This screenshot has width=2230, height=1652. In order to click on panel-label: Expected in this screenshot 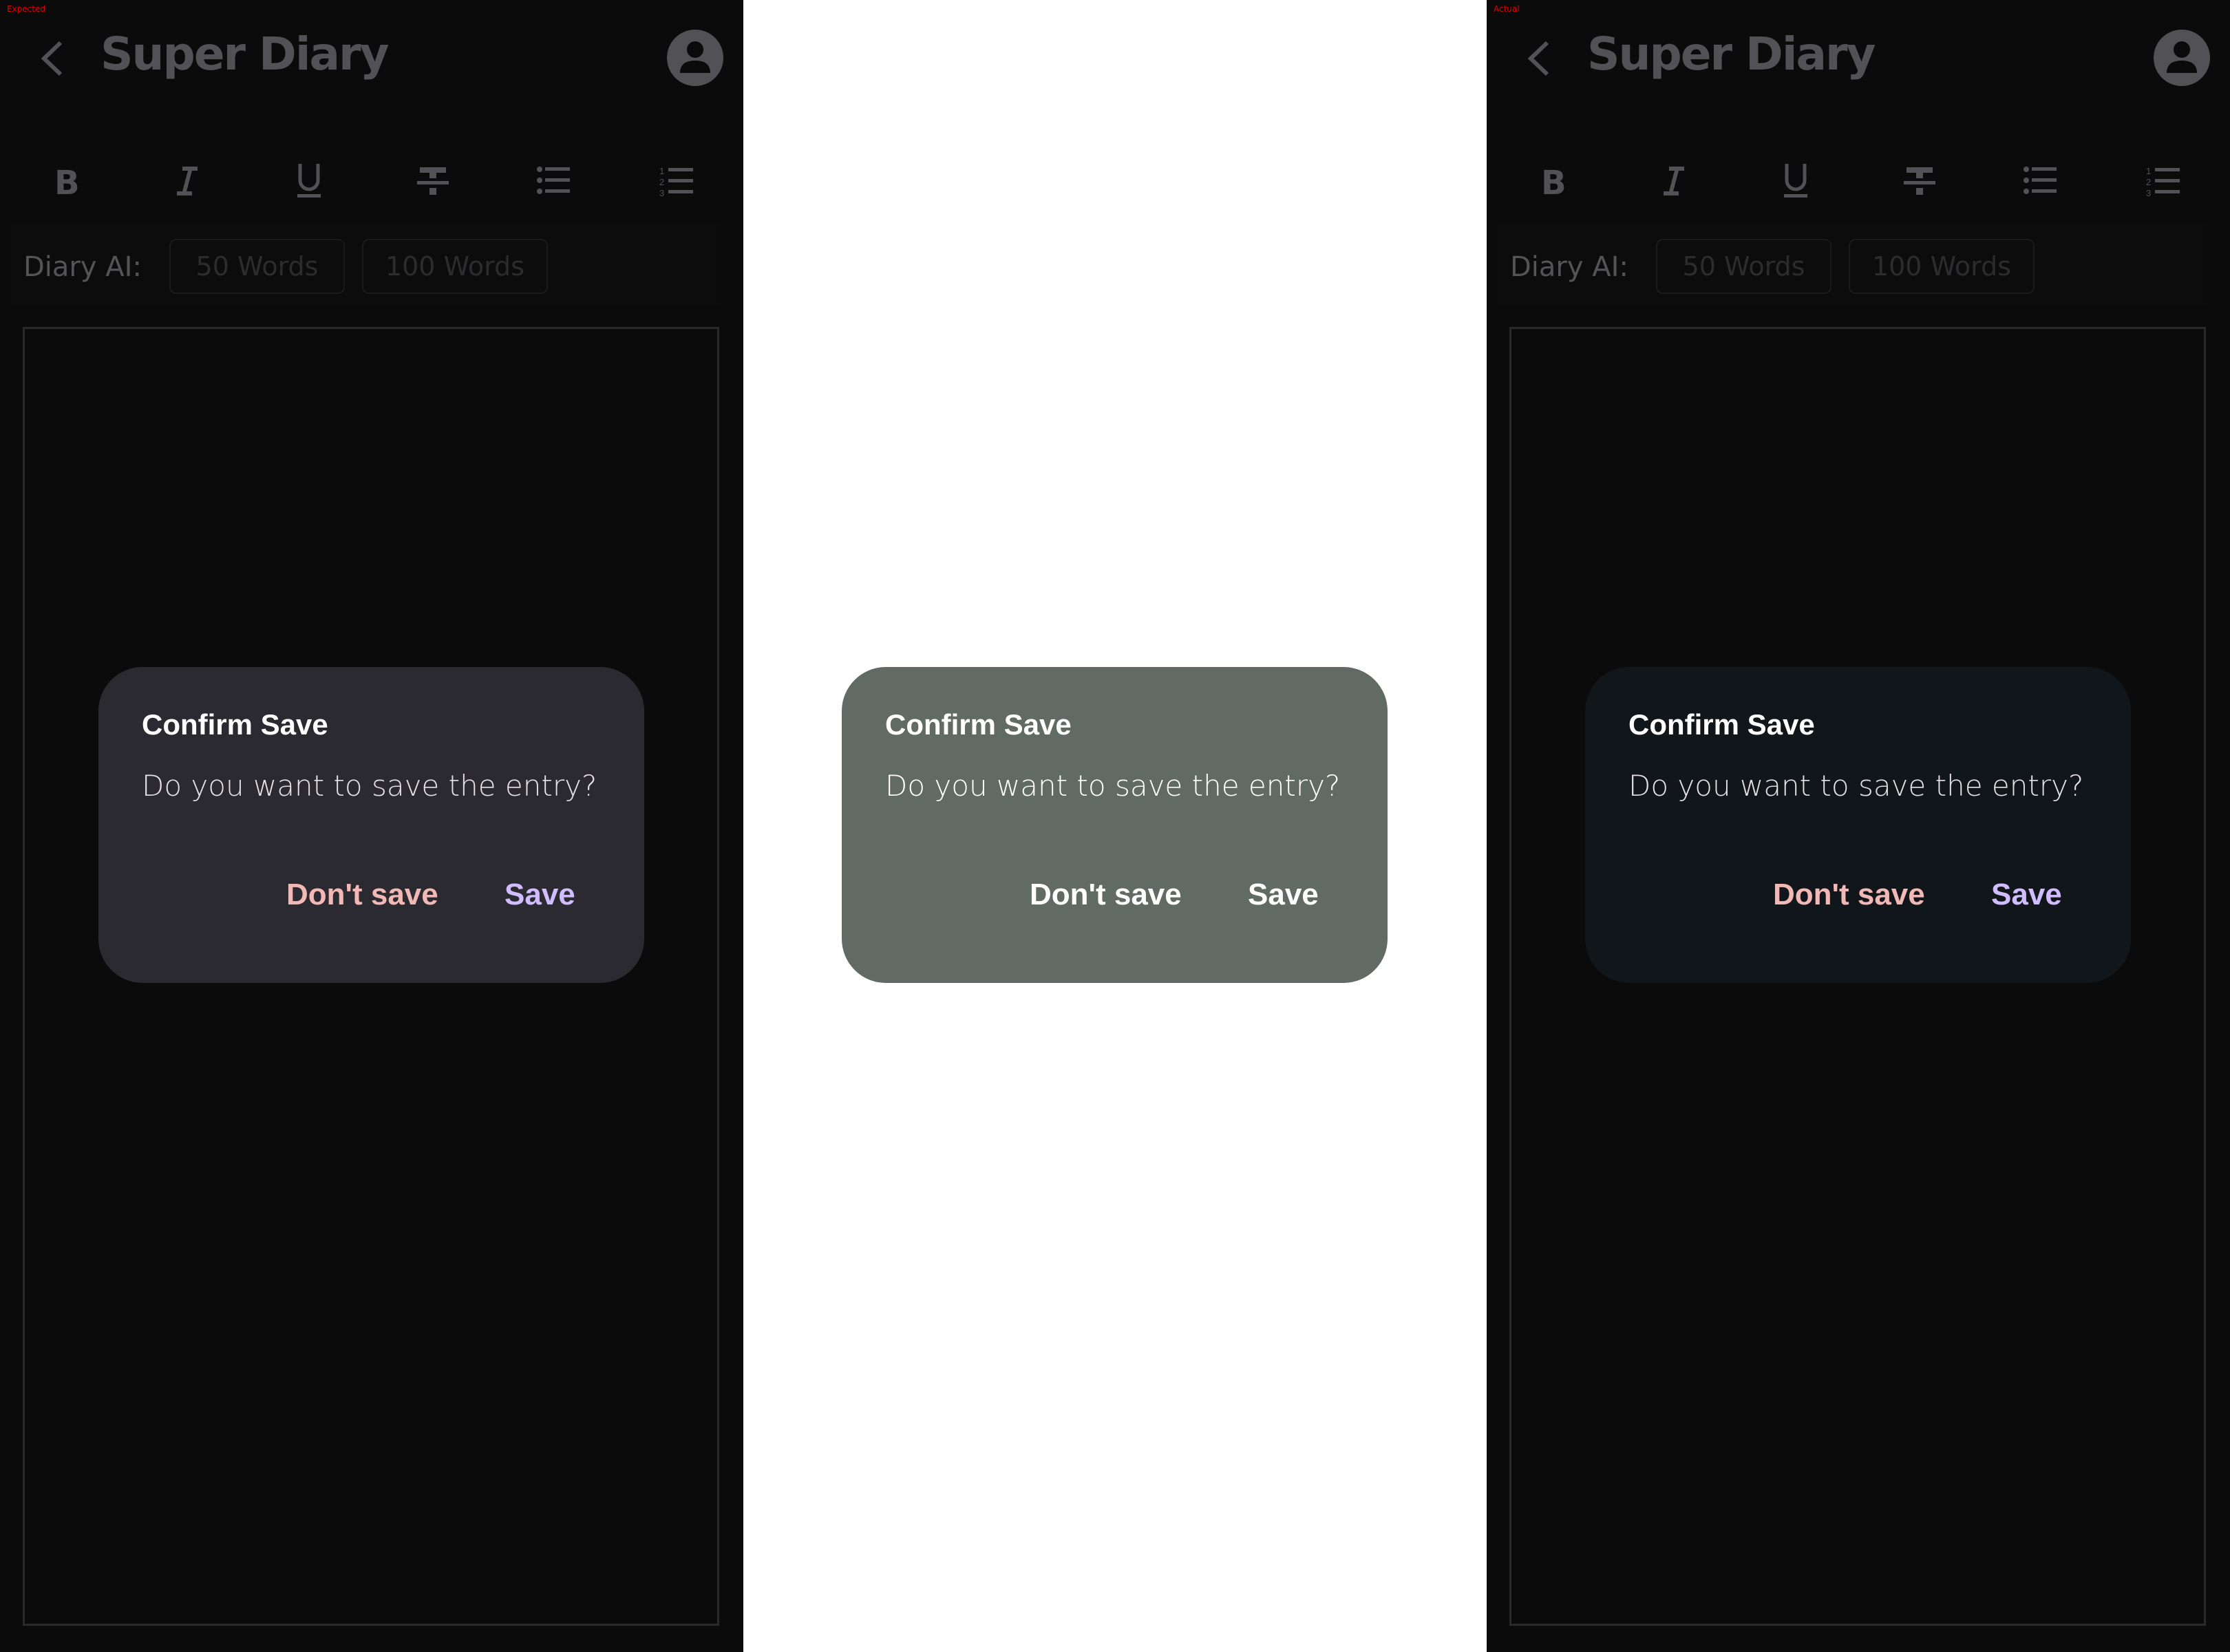, I will do `click(26, 9)`.